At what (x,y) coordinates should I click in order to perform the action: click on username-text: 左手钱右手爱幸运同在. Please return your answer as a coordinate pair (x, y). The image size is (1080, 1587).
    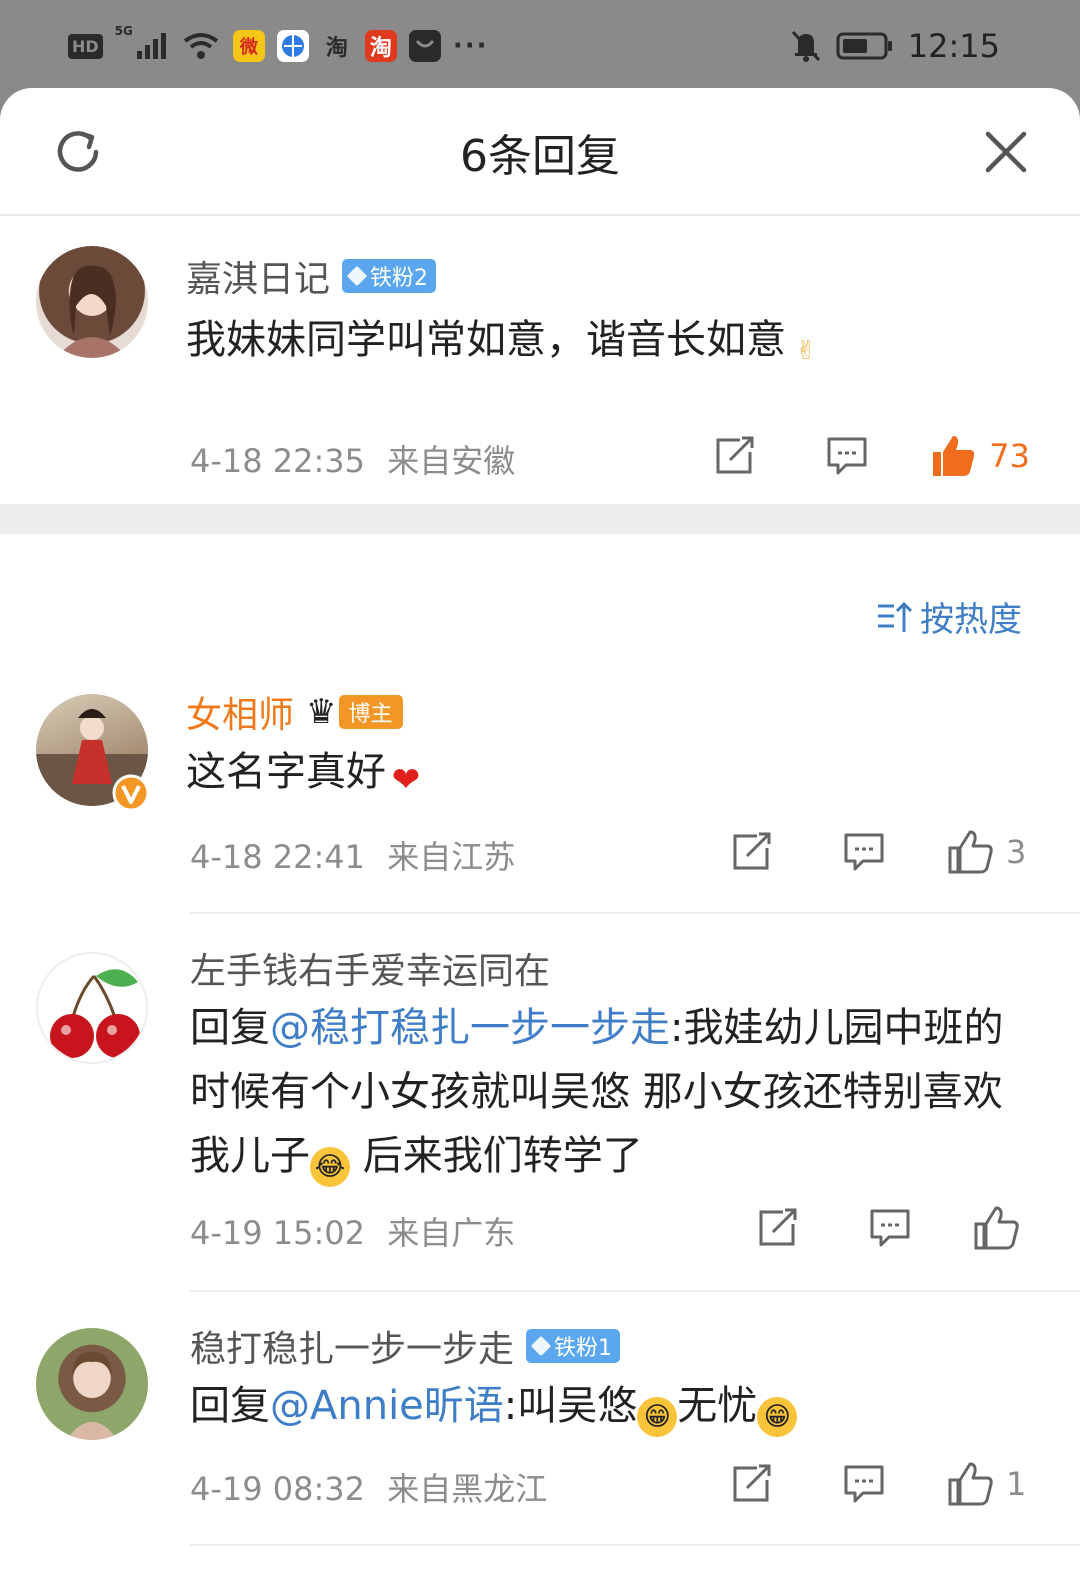
    Looking at the image, I should click on (370, 968).